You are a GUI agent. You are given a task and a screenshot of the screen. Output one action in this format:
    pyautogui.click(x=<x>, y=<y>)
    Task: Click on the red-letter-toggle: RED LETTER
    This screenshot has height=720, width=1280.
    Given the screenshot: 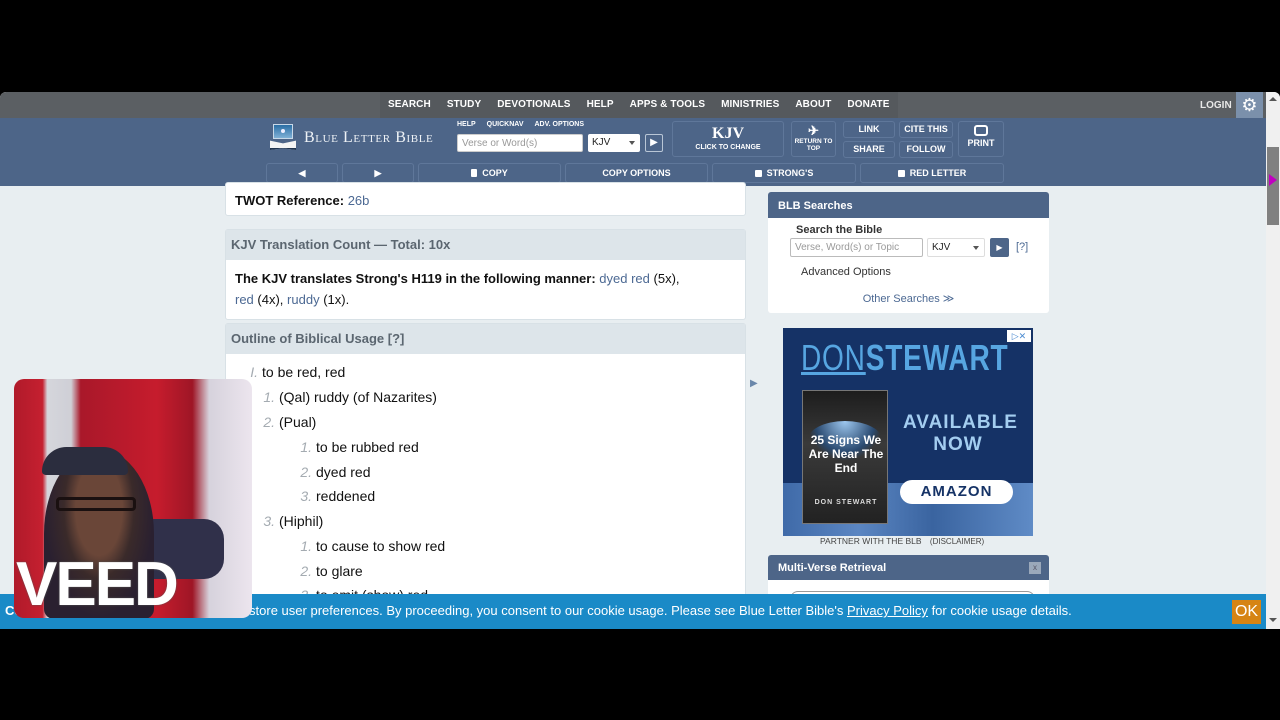 What is the action you would take?
    pyautogui.click(x=932, y=173)
    